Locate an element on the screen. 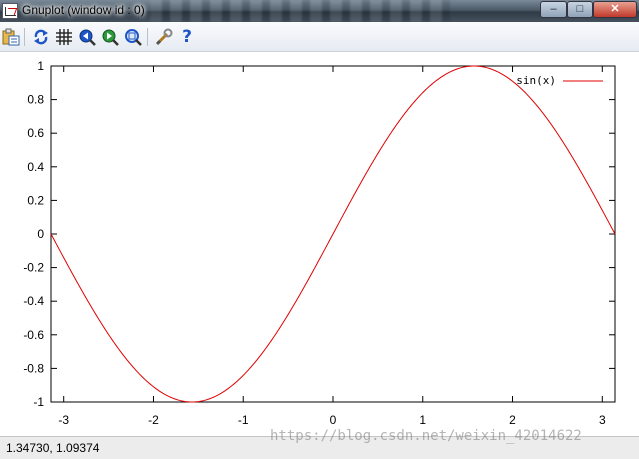 This screenshot has width=639, height=459. y-tick-label: -1 is located at coordinates (38, 402).